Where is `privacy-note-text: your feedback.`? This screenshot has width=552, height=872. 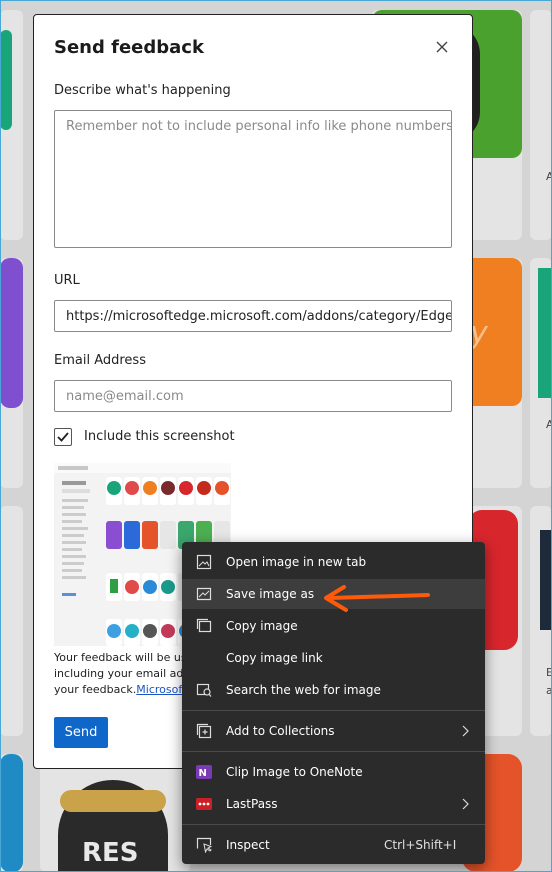
privacy-note-text: your feedback. is located at coordinates (95, 689).